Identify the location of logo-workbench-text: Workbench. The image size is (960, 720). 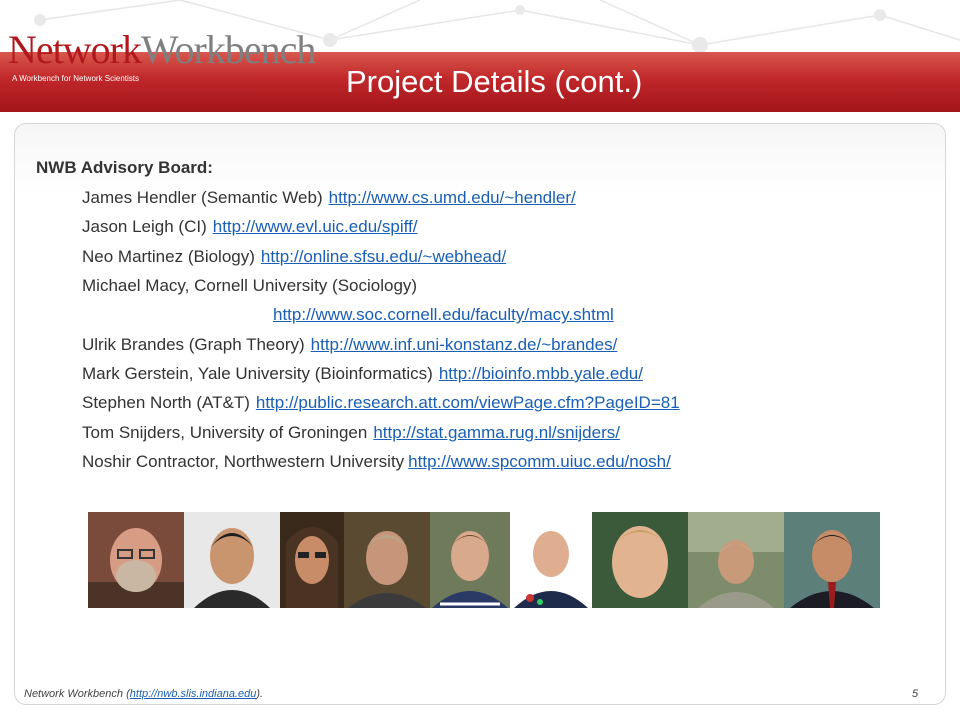
(228, 49).